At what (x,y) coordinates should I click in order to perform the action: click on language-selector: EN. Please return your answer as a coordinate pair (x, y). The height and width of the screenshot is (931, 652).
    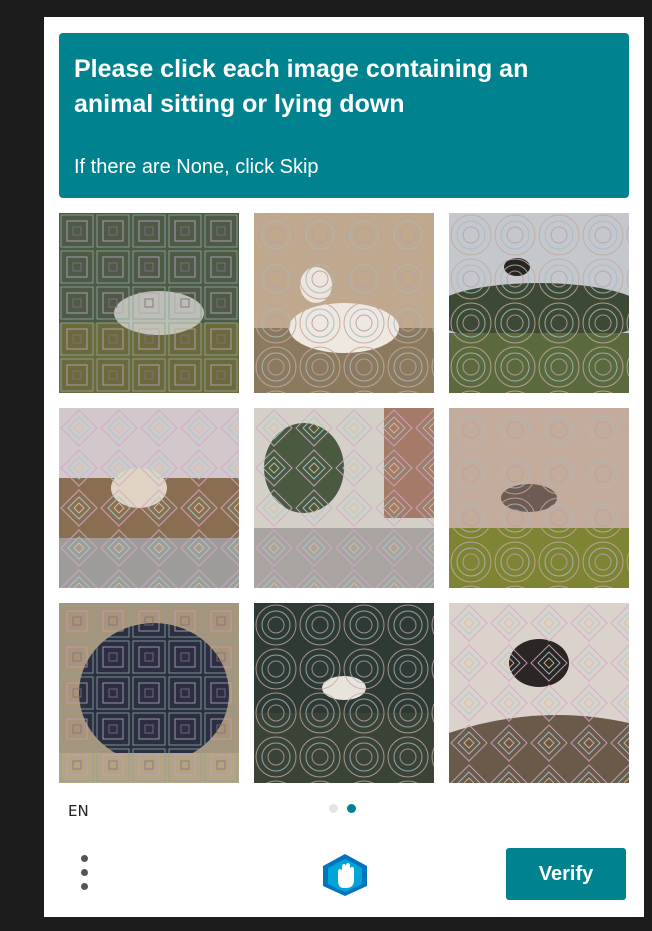
    Looking at the image, I should click on (78, 811).